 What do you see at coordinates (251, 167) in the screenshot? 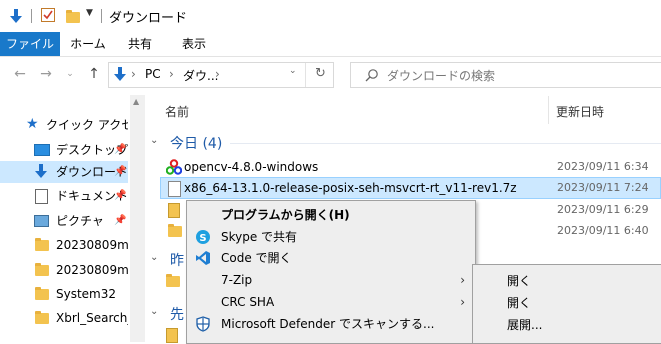
I see `file-name: opencv-4.8.0-windows` at bounding box center [251, 167].